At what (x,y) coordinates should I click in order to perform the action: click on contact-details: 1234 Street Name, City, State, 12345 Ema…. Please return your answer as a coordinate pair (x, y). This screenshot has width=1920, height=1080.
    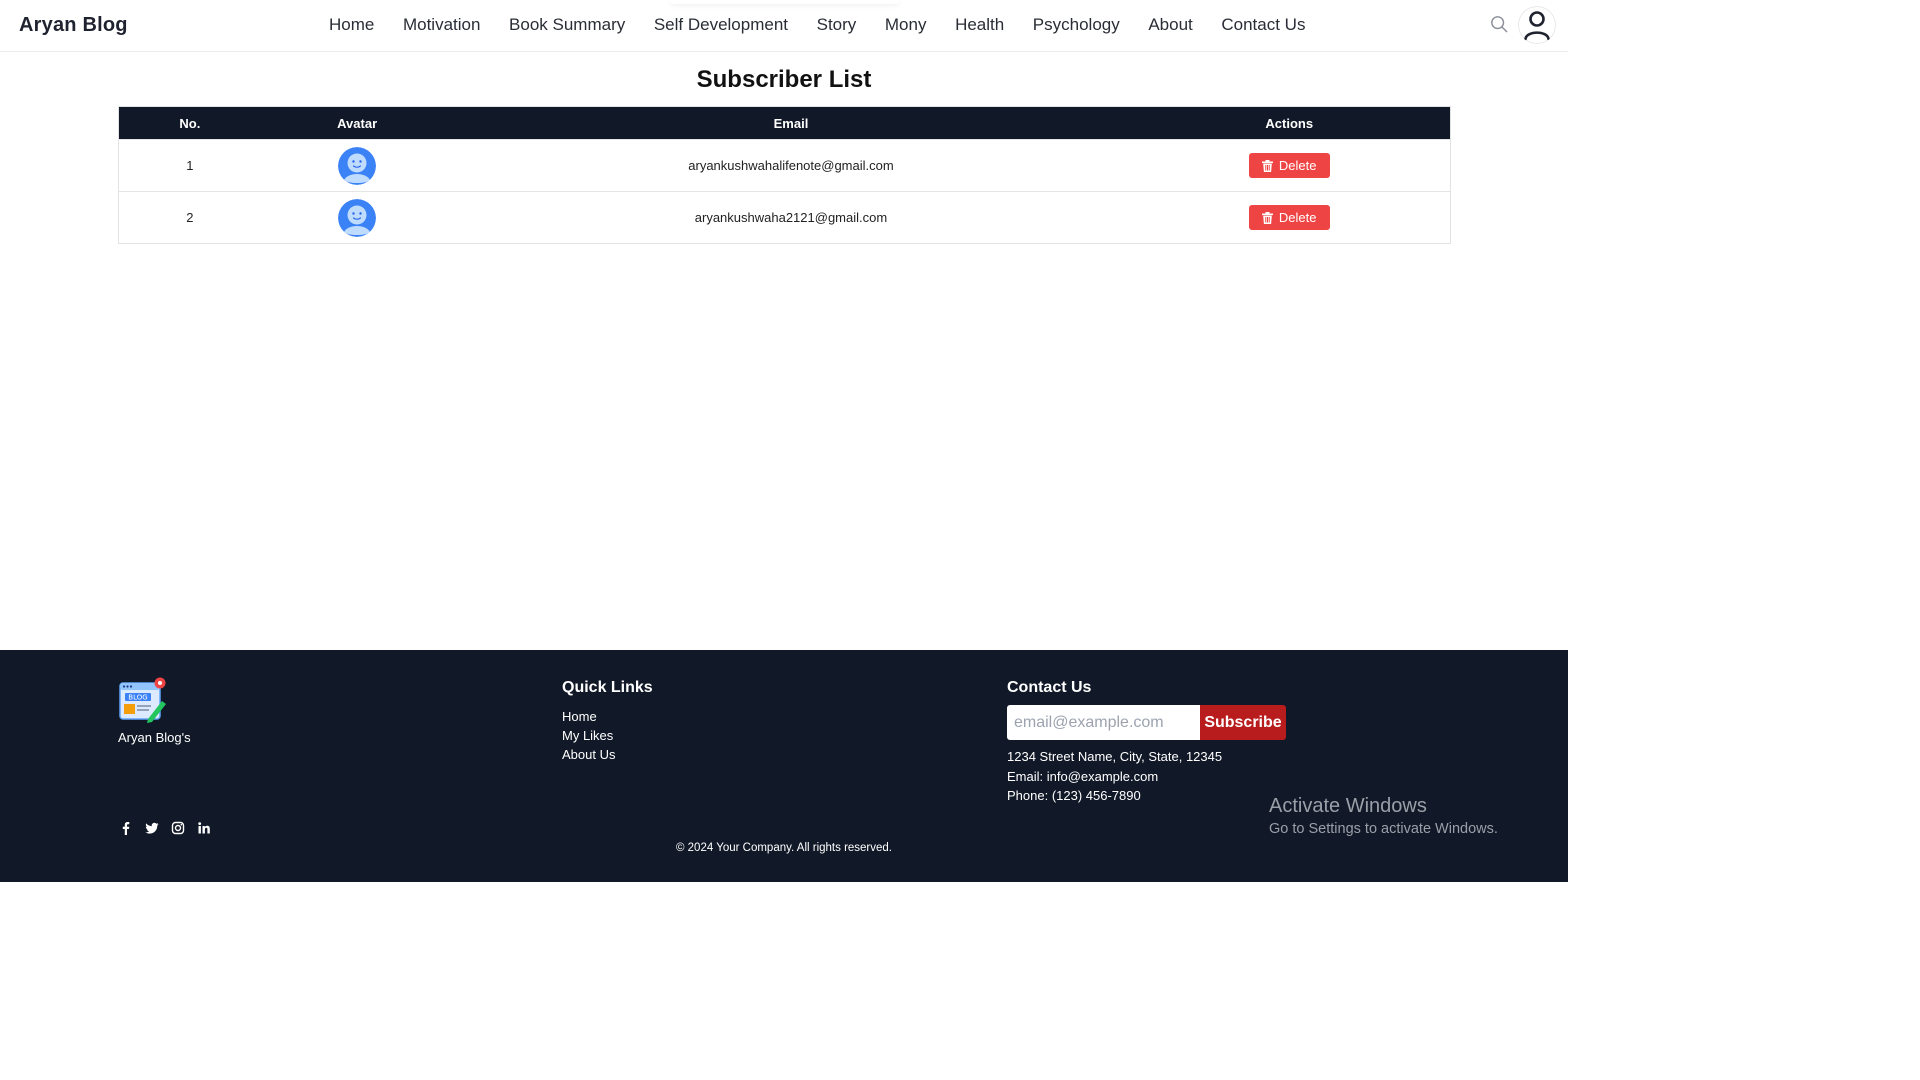
    Looking at the image, I should click on (1114, 776).